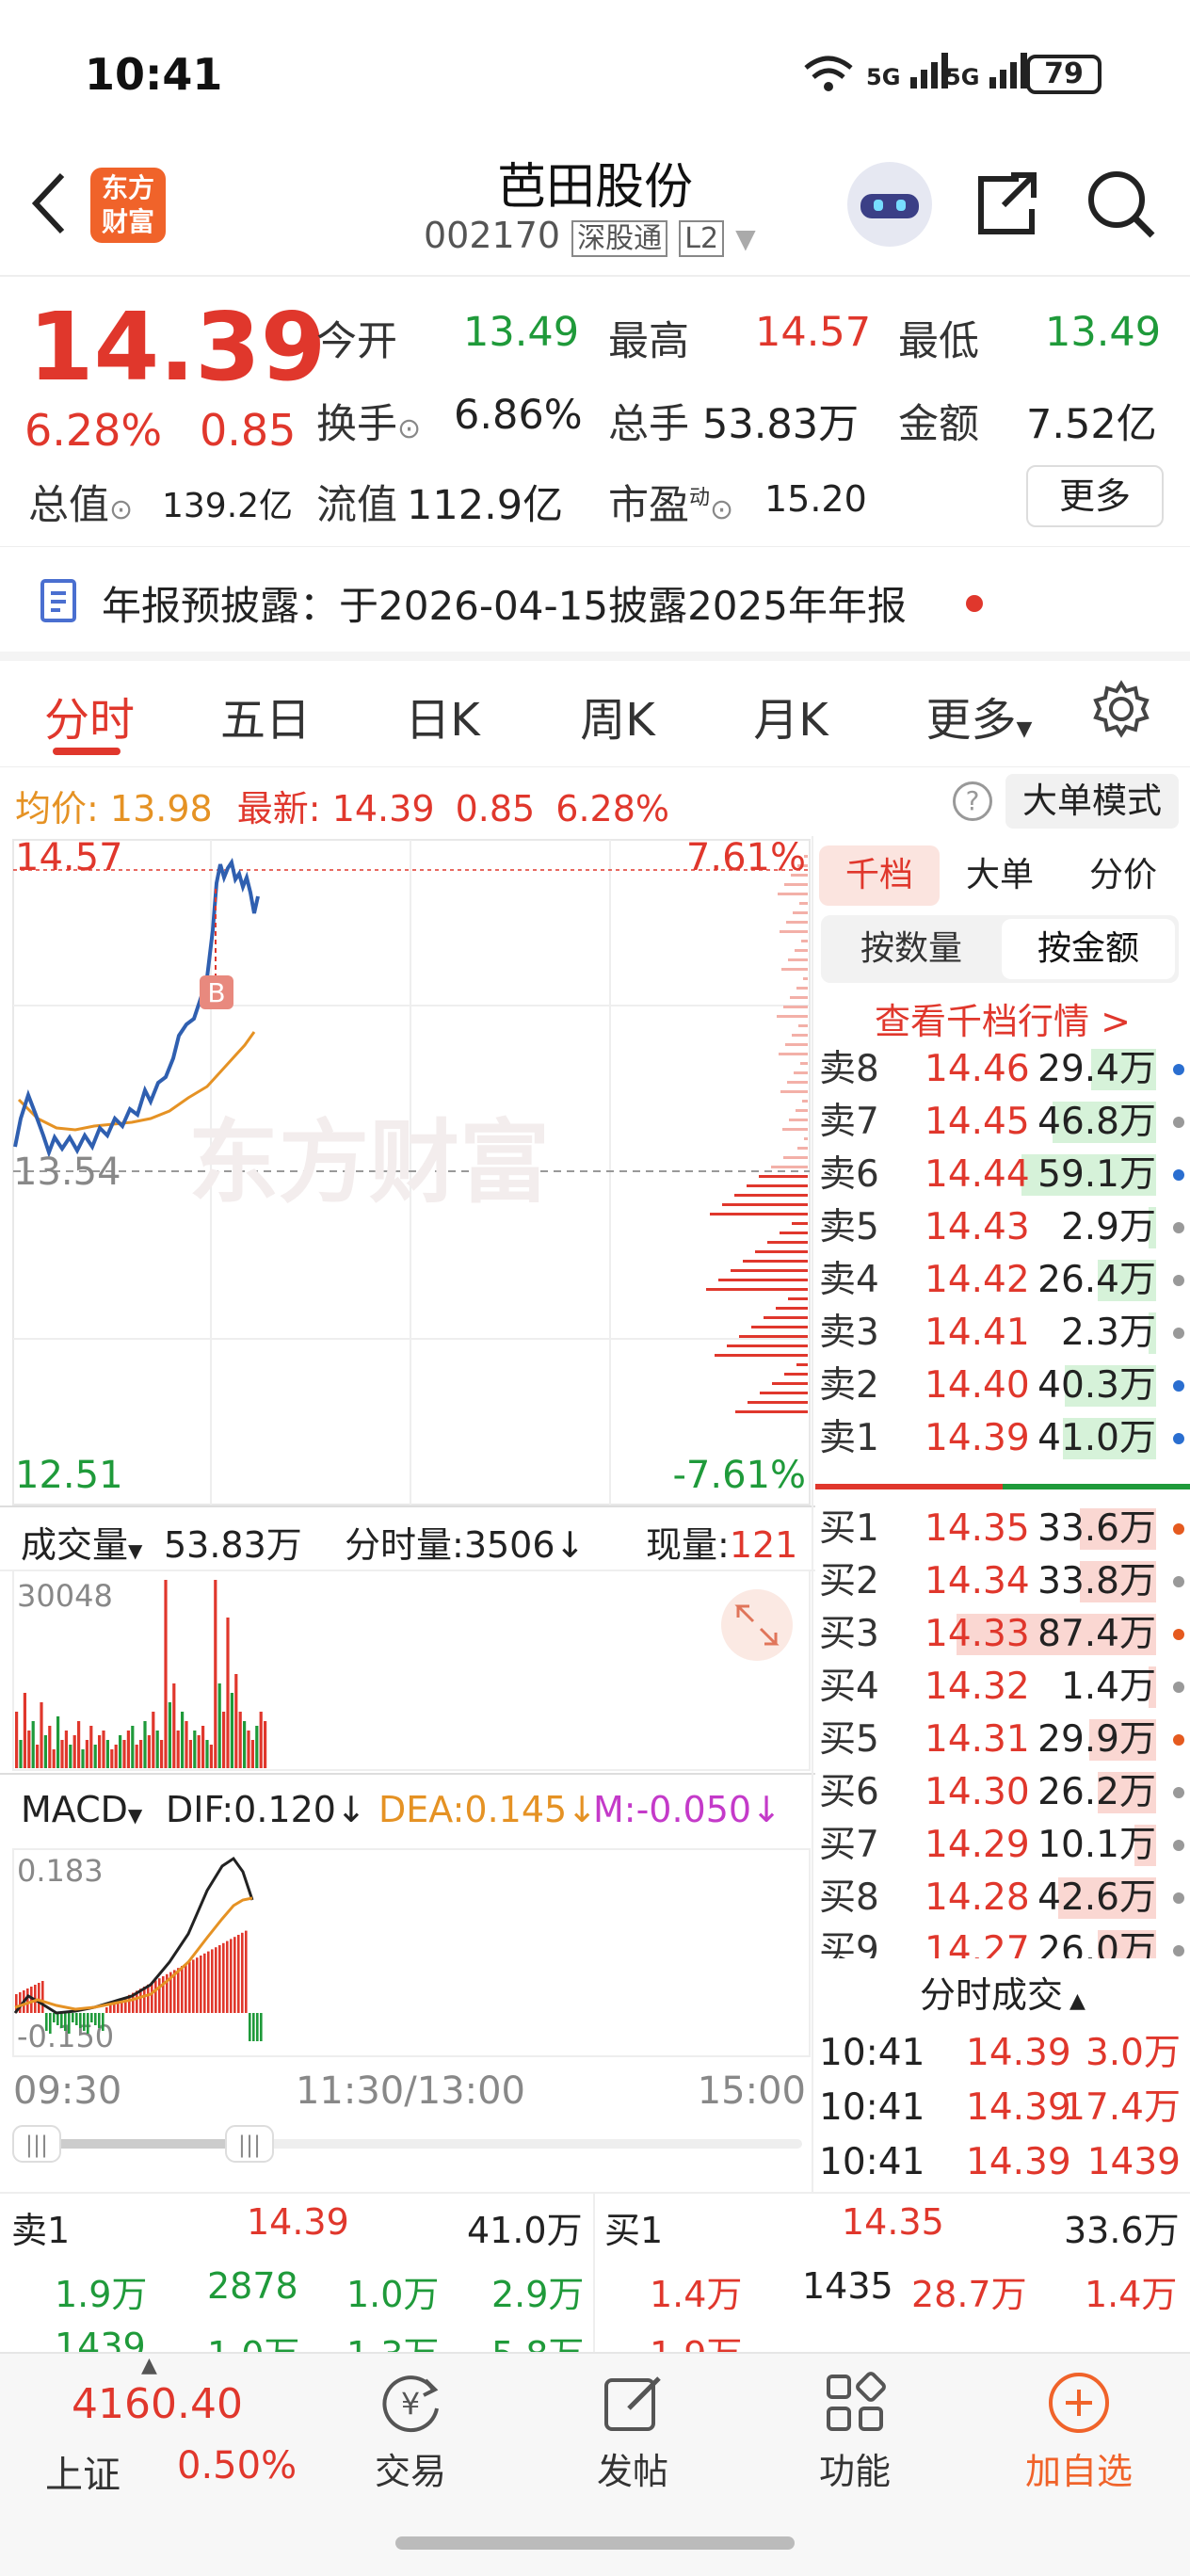 The width and height of the screenshot is (1190, 2576). I want to click on bt-left-price: 14.39, so click(298, 2222).